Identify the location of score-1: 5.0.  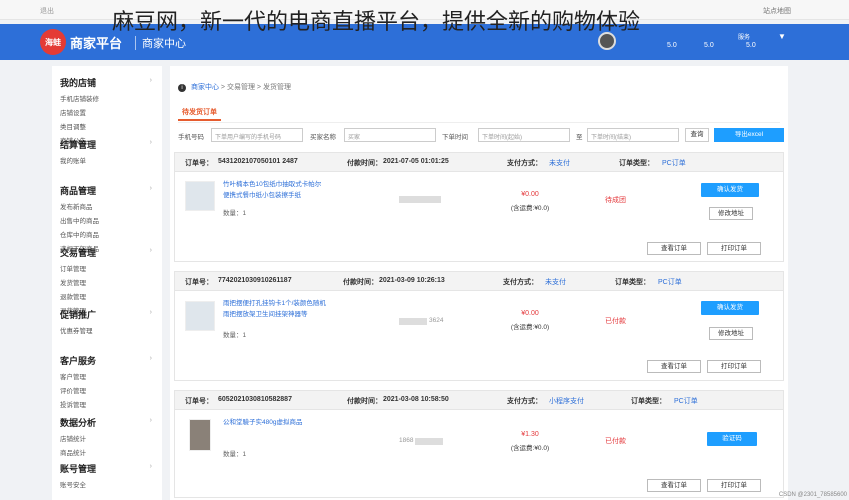
(672, 45).